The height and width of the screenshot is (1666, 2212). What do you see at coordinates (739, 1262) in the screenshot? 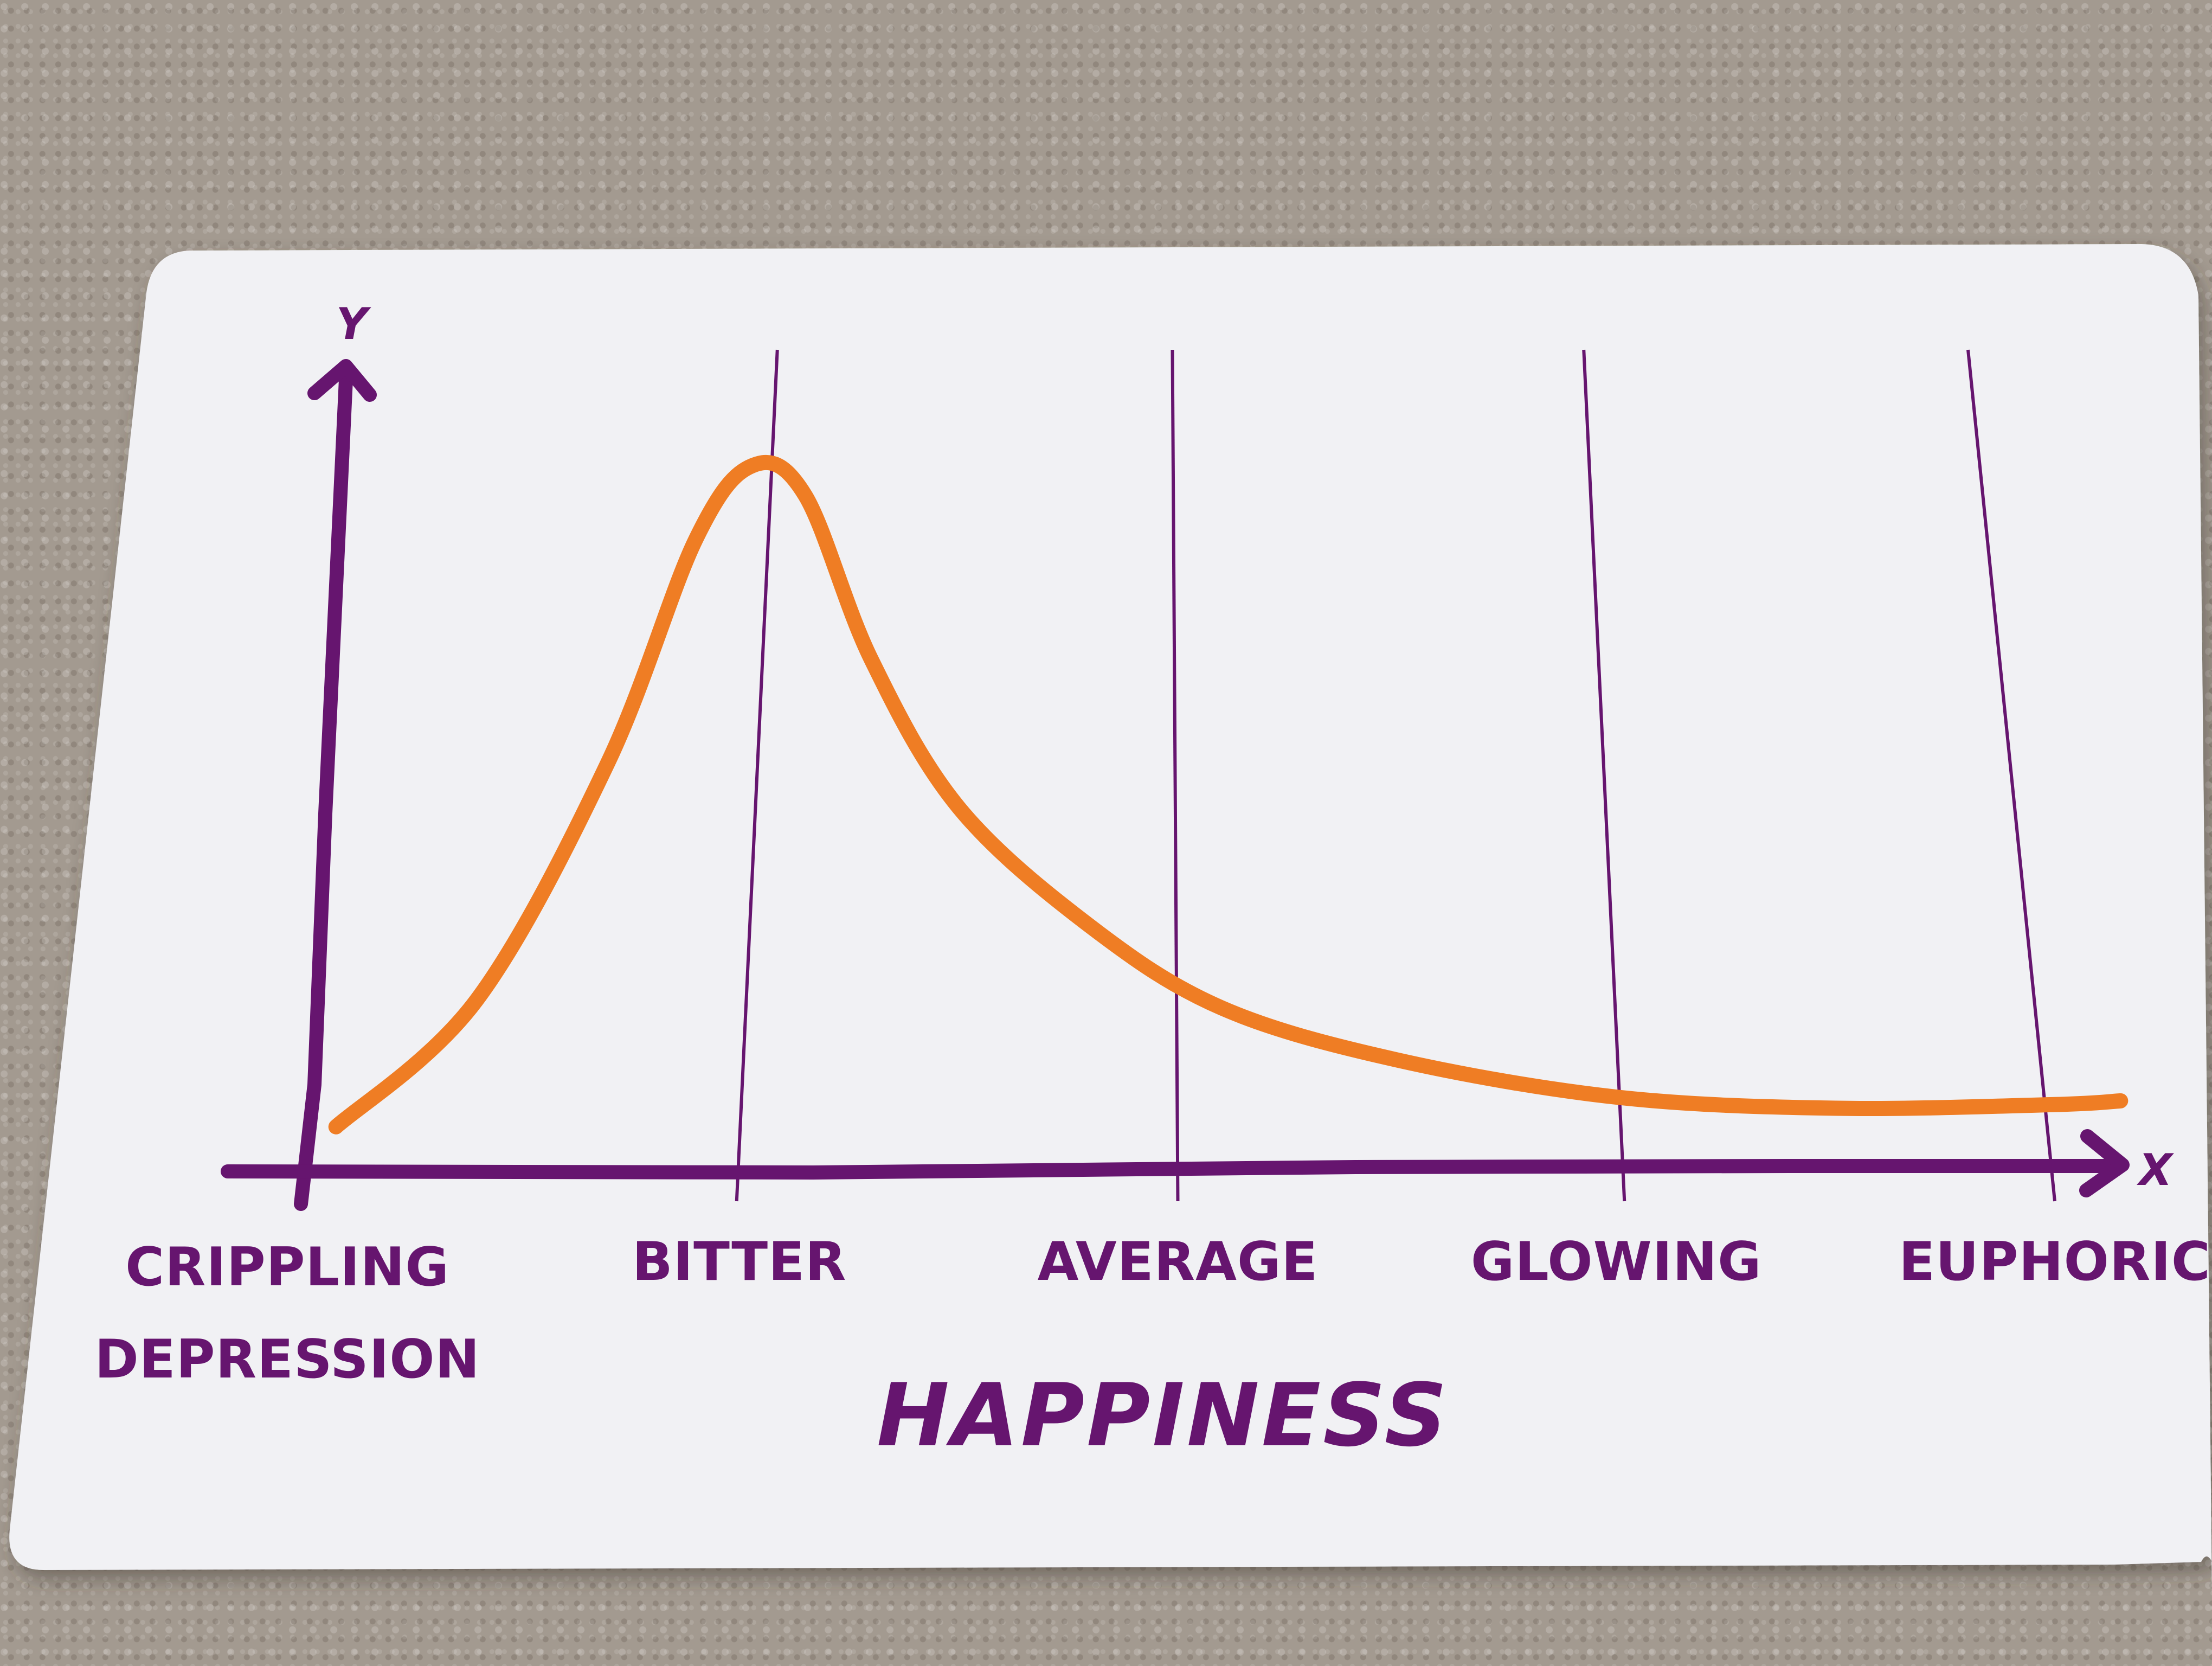
I see `x-tick-label-1: BITTER` at bounding box center [739, 1262].